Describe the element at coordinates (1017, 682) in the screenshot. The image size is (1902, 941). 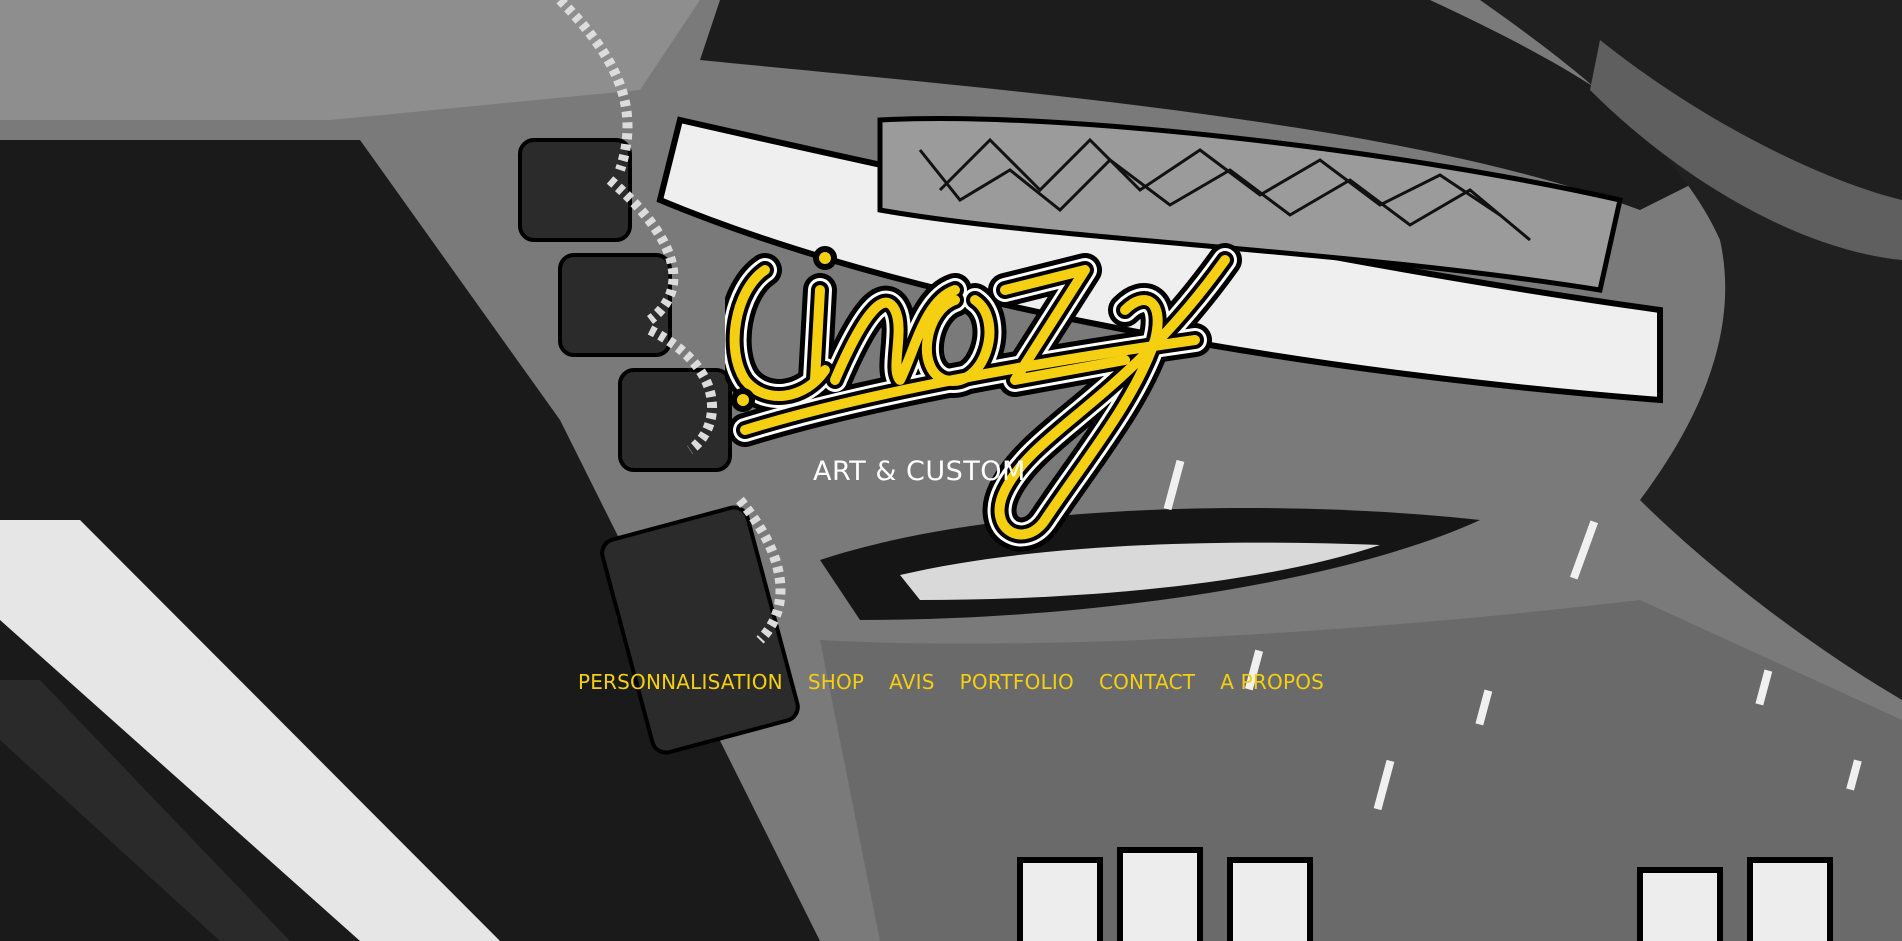
I see `nav-item-portfolio: PORTFOLIO` at that location.